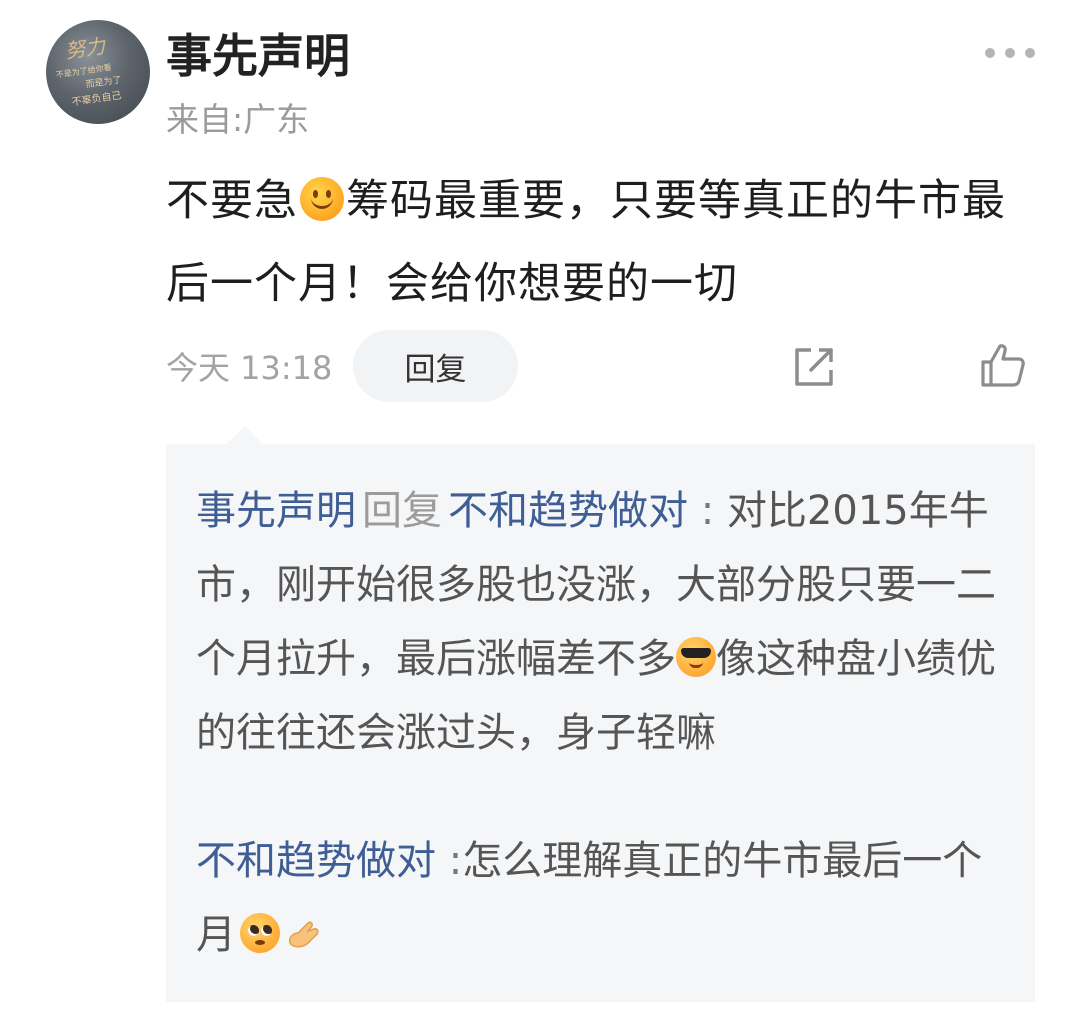  Describe the element at coordinates (245, 435) in the screenshot. I see `replies-pointer` at that location.